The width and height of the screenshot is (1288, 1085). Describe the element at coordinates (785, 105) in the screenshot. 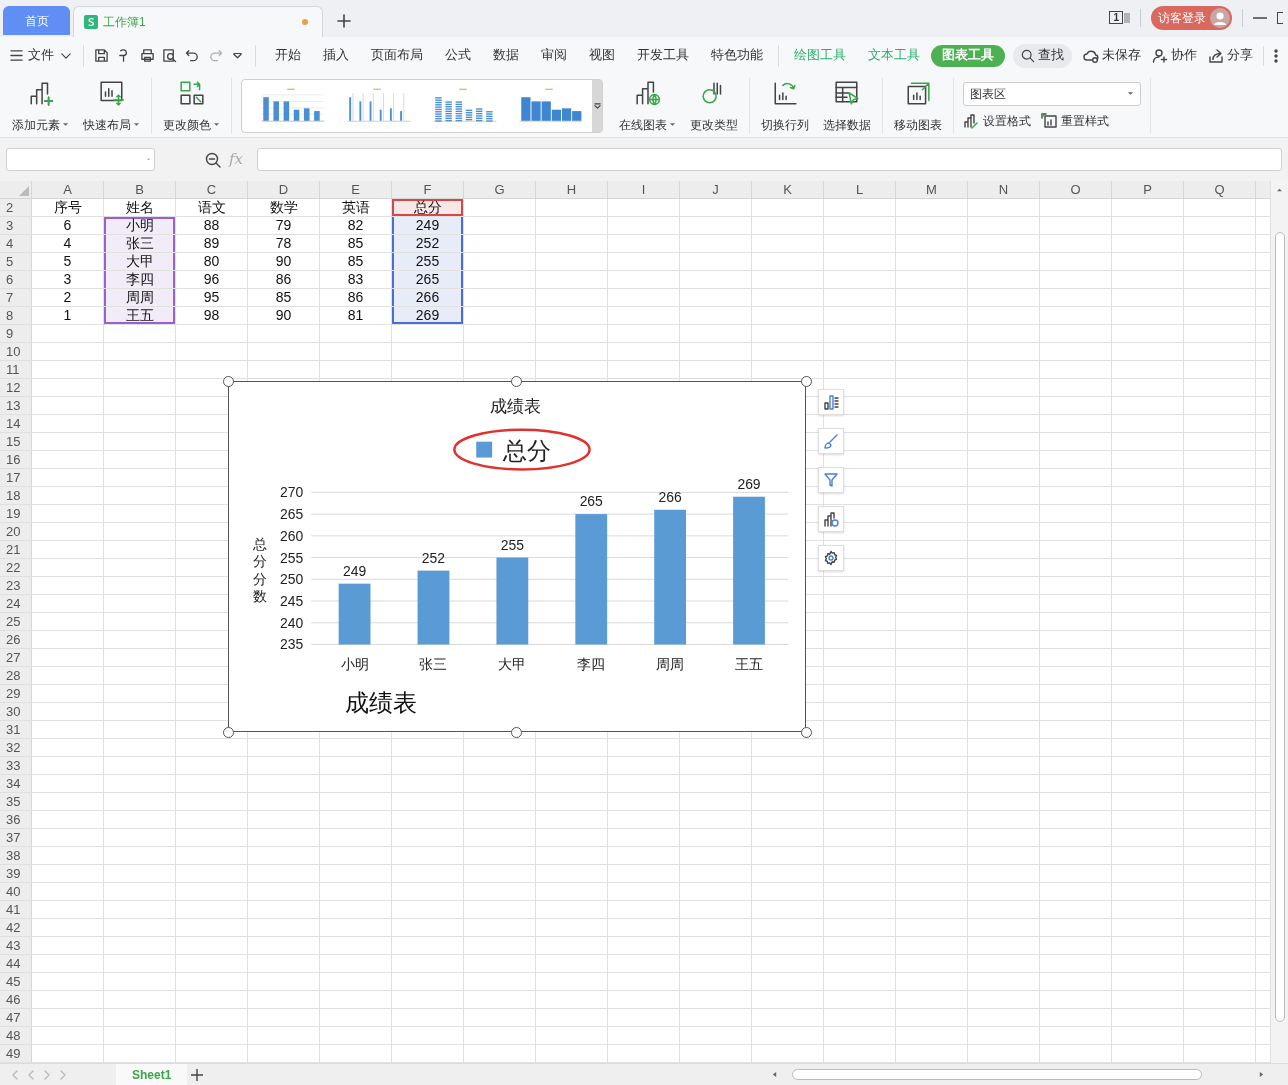

I see `ribbon-button: 切换行列` at that location.